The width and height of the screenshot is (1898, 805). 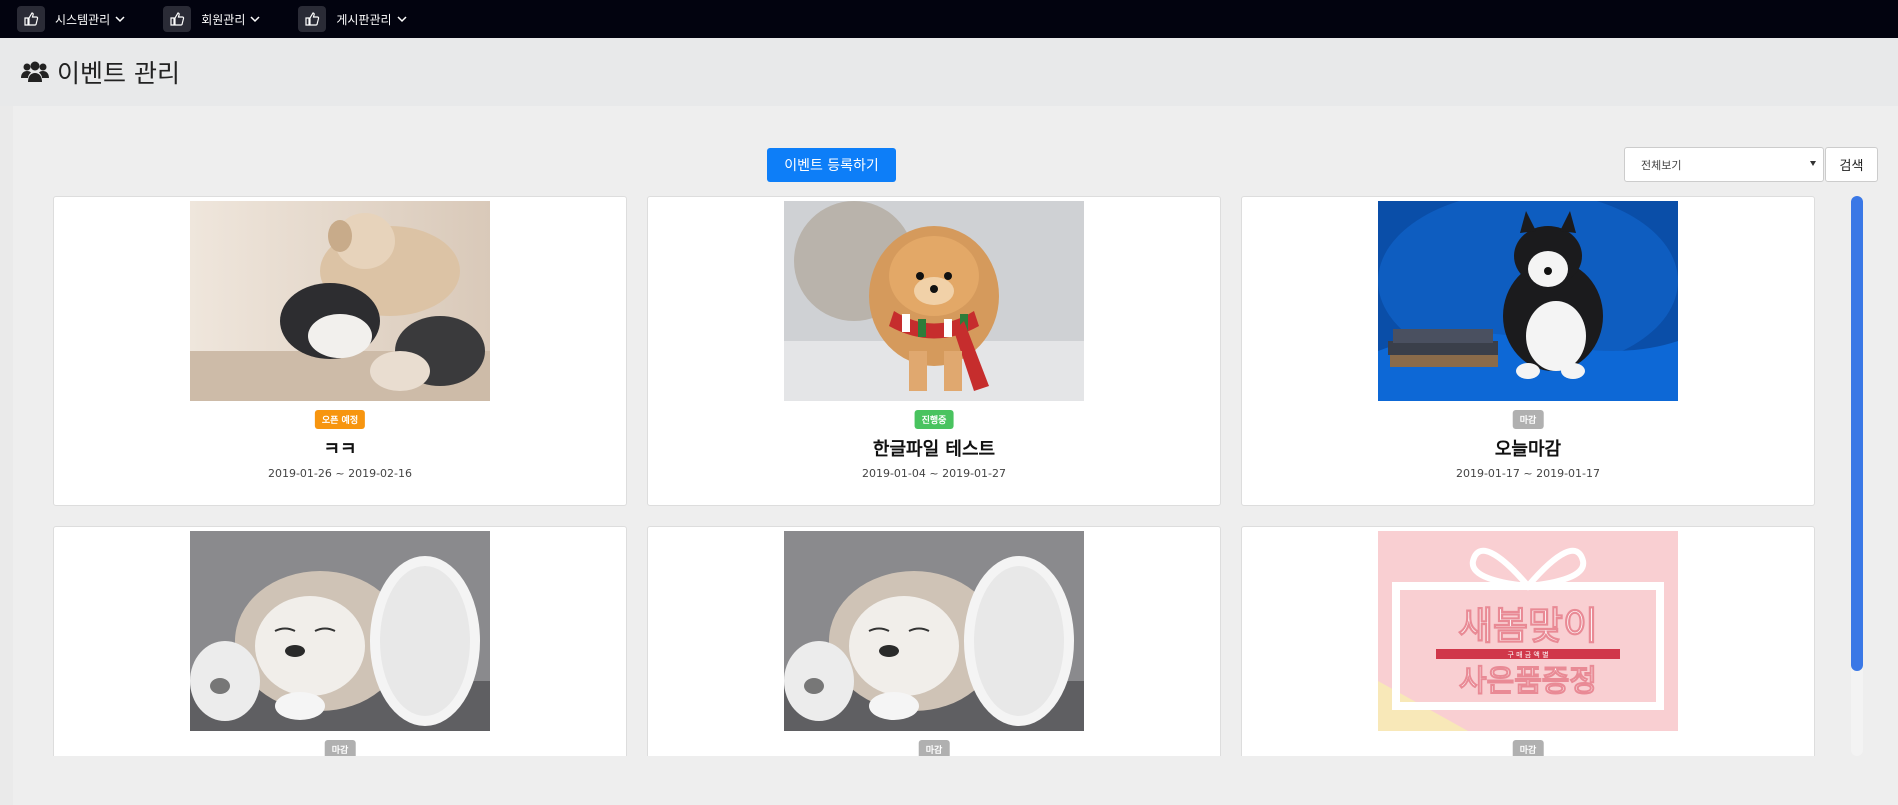 What do you see at coordinates (949, 72) in the screenshot?
I see `page-header: 이벤트 관리` at bounding box center [949, 72].